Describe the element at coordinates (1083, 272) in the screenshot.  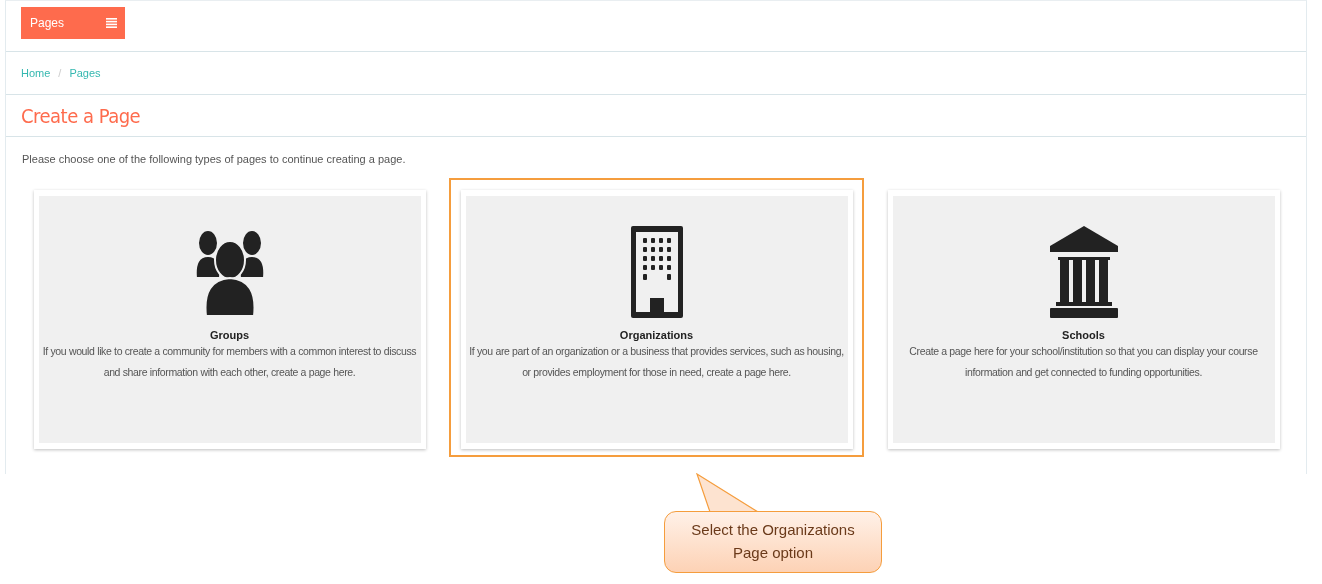
I see `columned-building-icon` at that location.